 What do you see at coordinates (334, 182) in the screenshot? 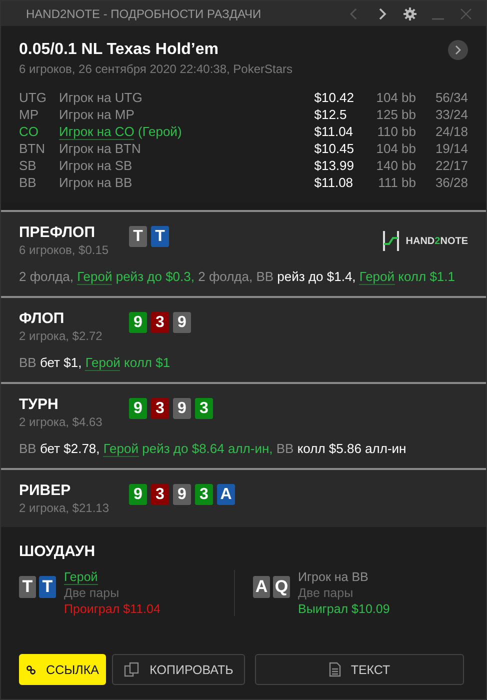
I see `player-stack: $11.08` at bounding box center [334, 182].